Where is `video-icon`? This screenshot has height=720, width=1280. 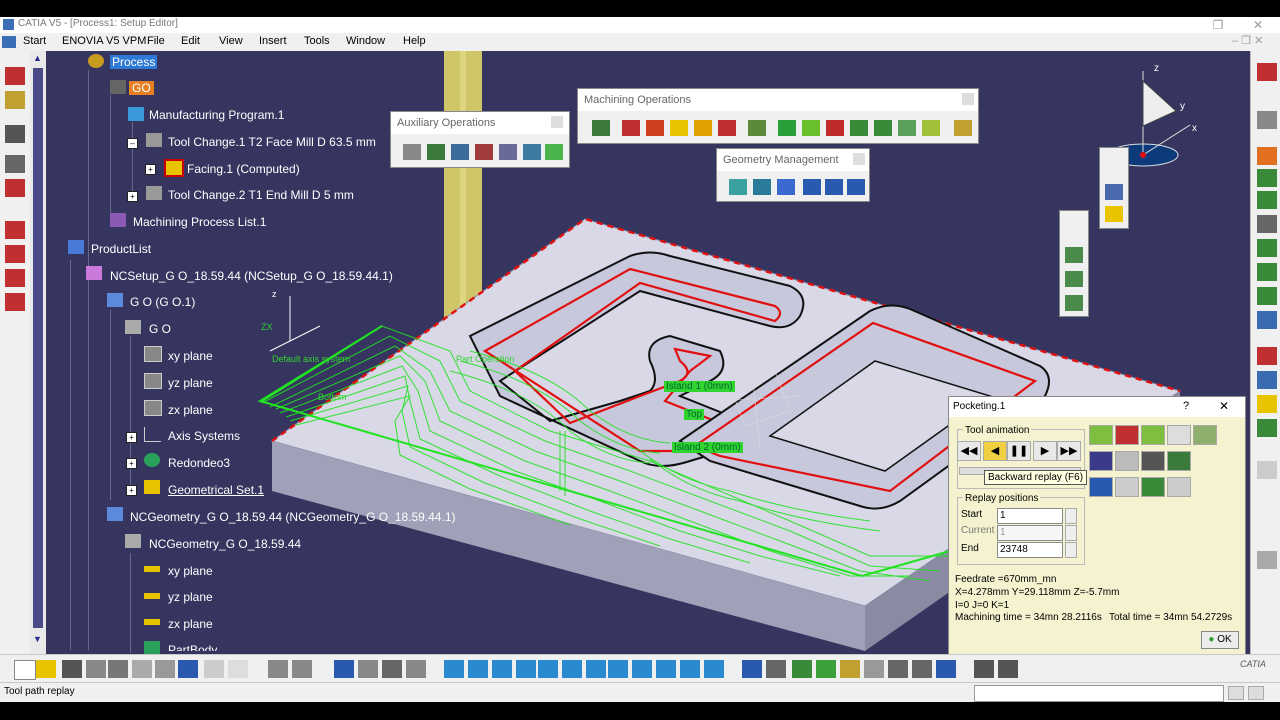 video-icon is located at coordinates (1101, 487).